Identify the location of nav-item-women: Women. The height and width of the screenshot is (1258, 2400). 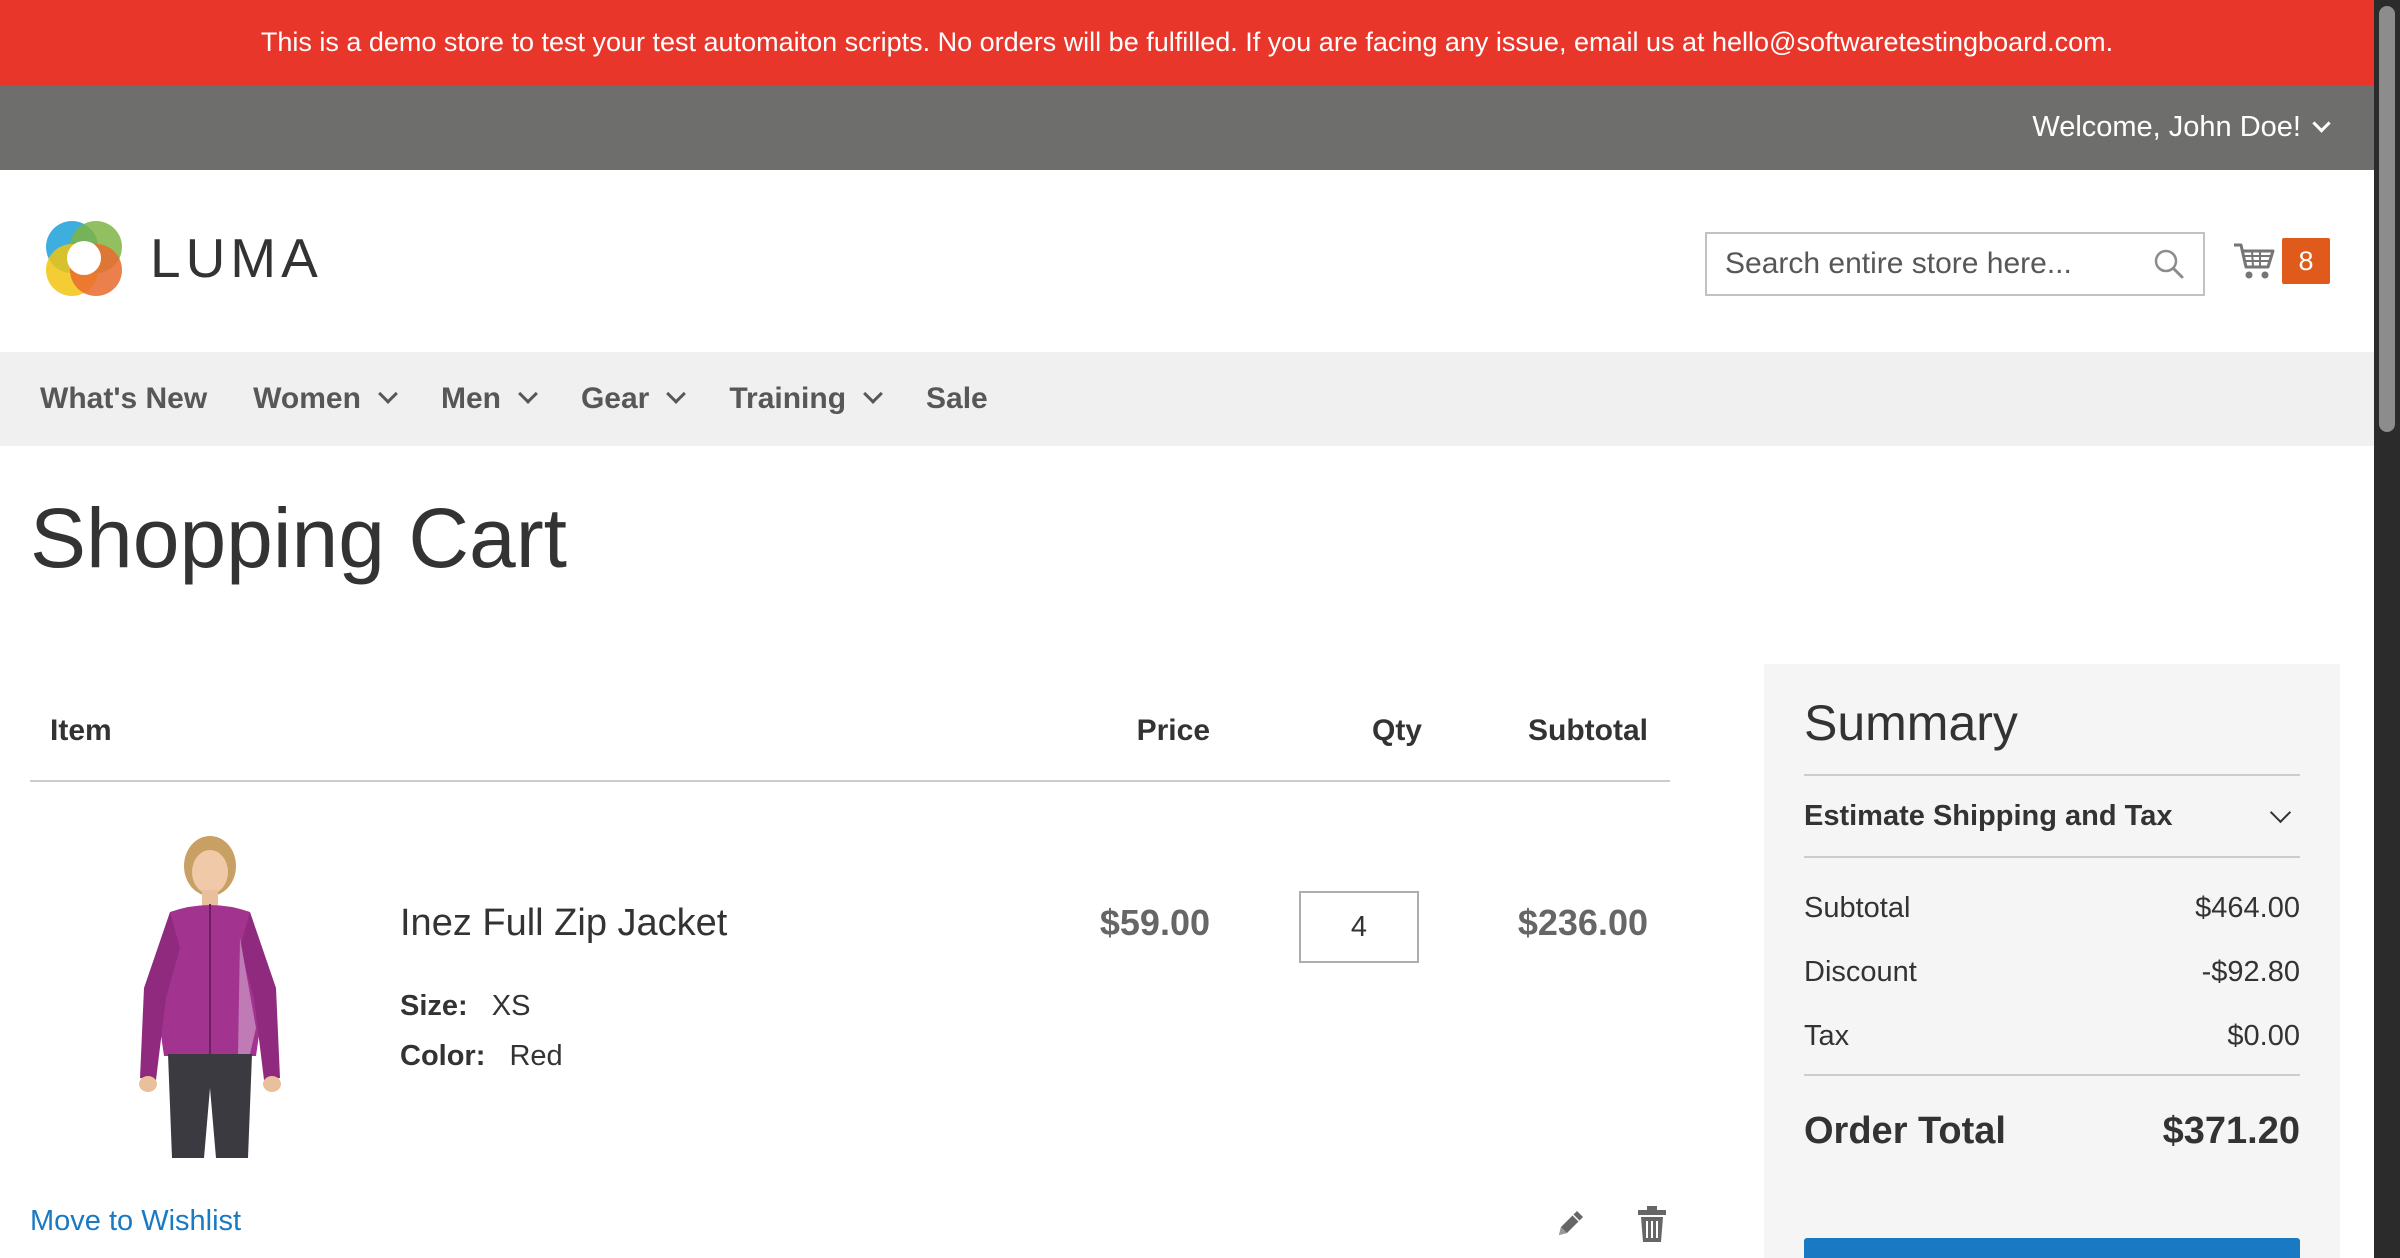
(325, 399).